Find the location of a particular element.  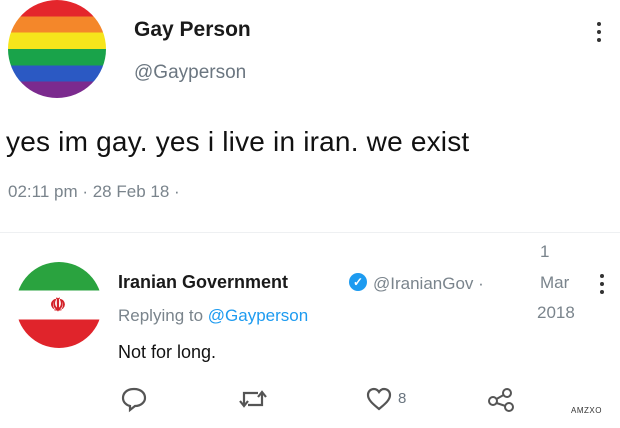

reply-user-handle: @IranianGov · is located at coordinates (428, 284).